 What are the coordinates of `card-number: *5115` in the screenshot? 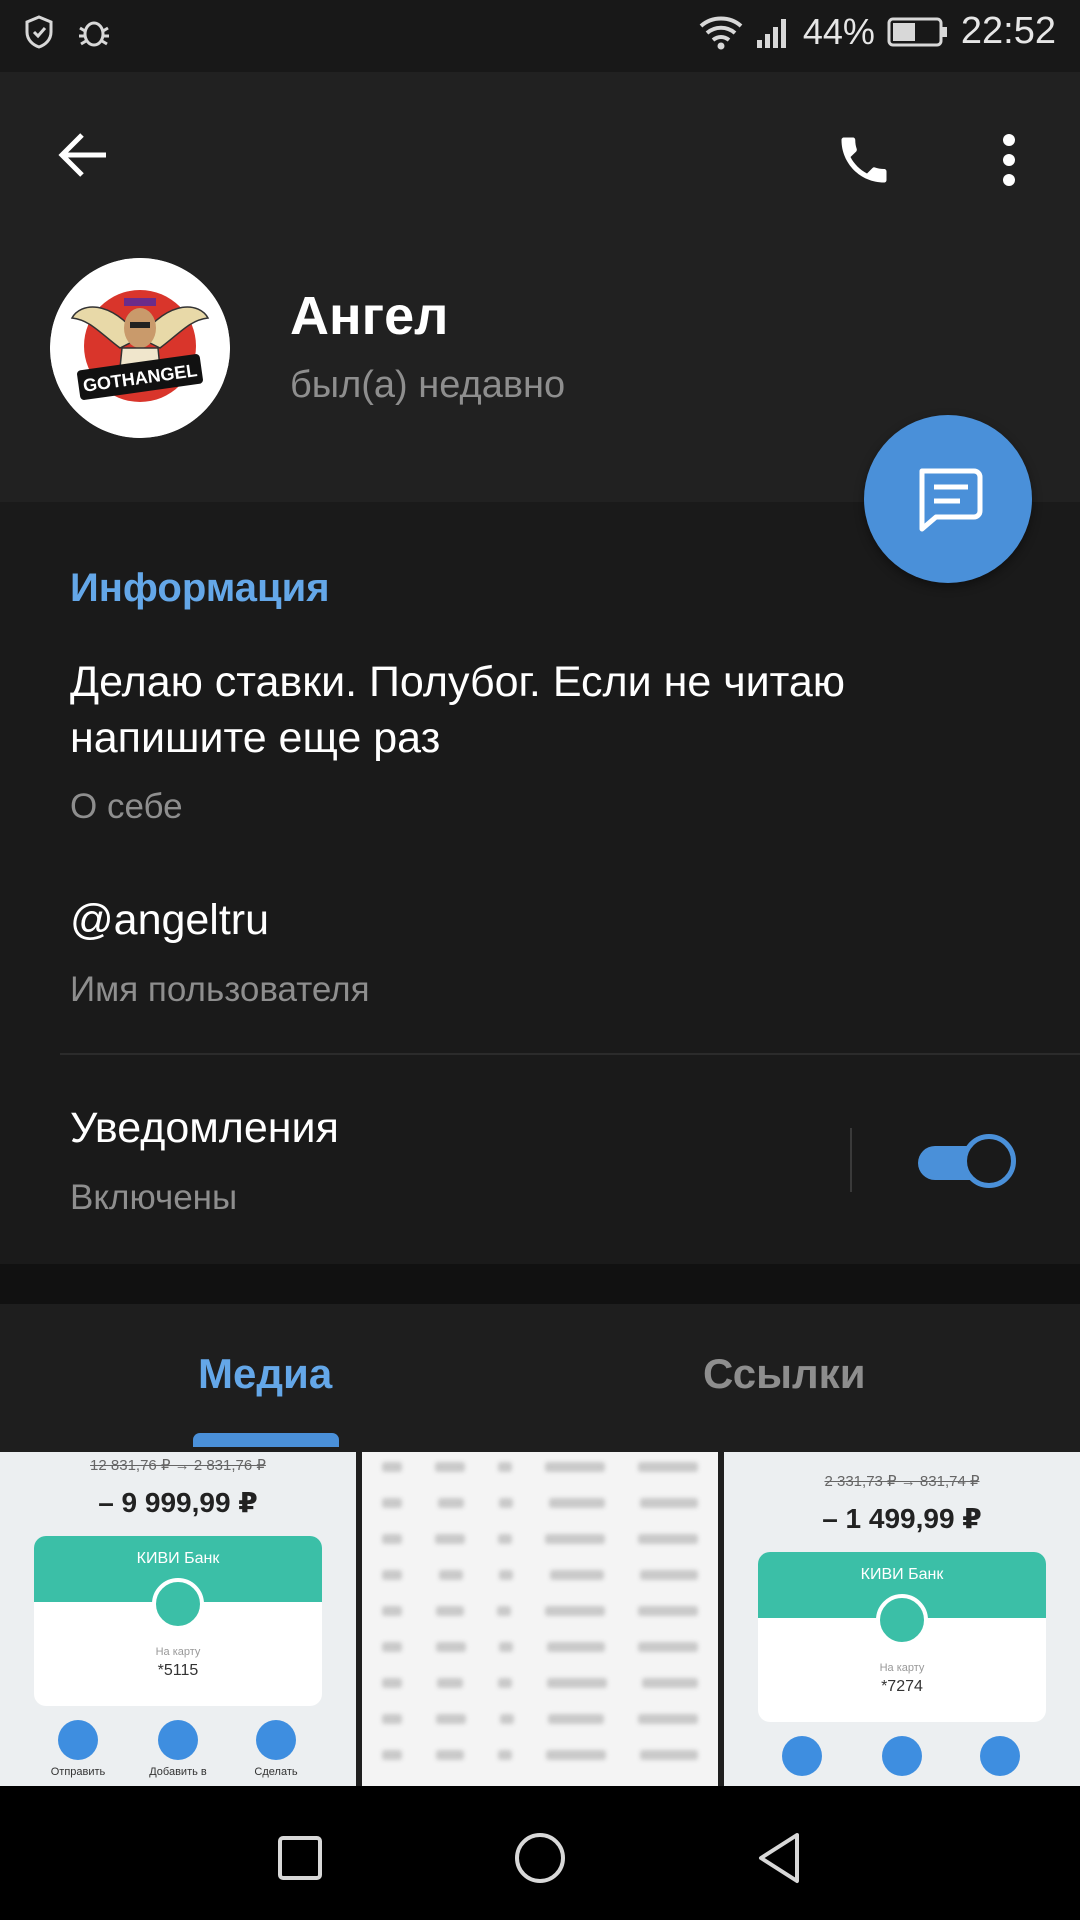 It's located at (178, 1670).